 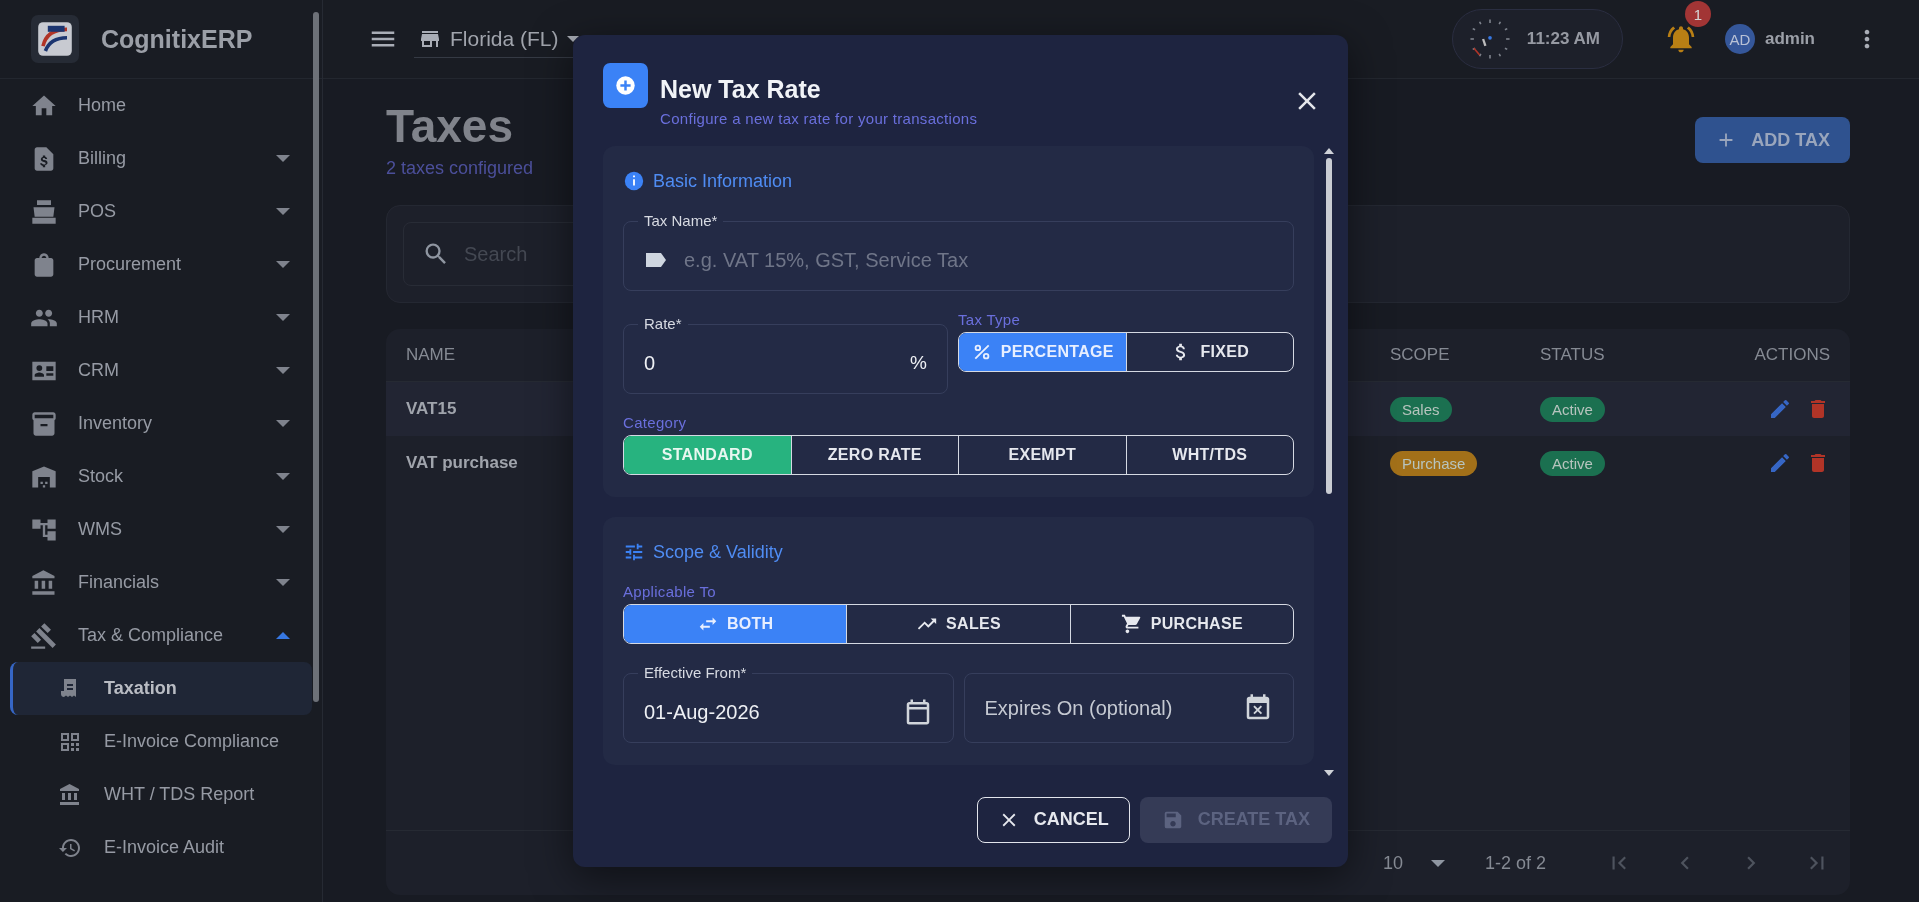 I want to click on page-title: Taxes, so click(x=450, y=126).